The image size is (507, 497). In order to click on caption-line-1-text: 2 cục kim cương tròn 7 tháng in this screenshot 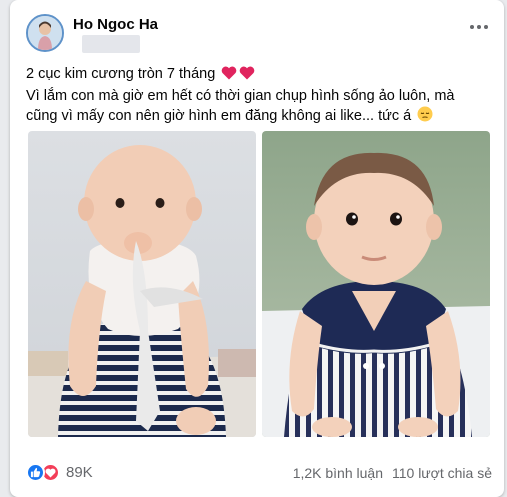, I will do `click(121, 74)`.